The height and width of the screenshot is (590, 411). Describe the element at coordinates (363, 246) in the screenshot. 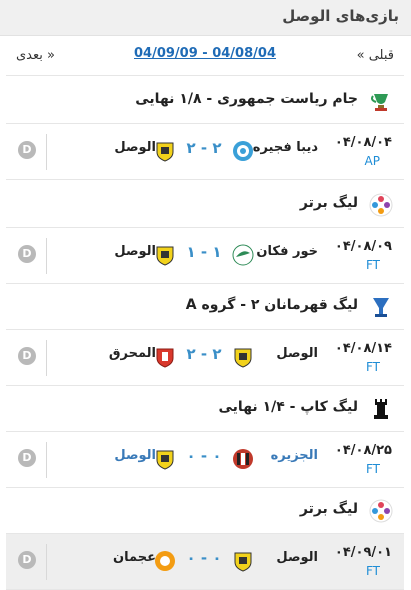

I see `match-date: ۰۴/۰۸/۰۹` at that location.